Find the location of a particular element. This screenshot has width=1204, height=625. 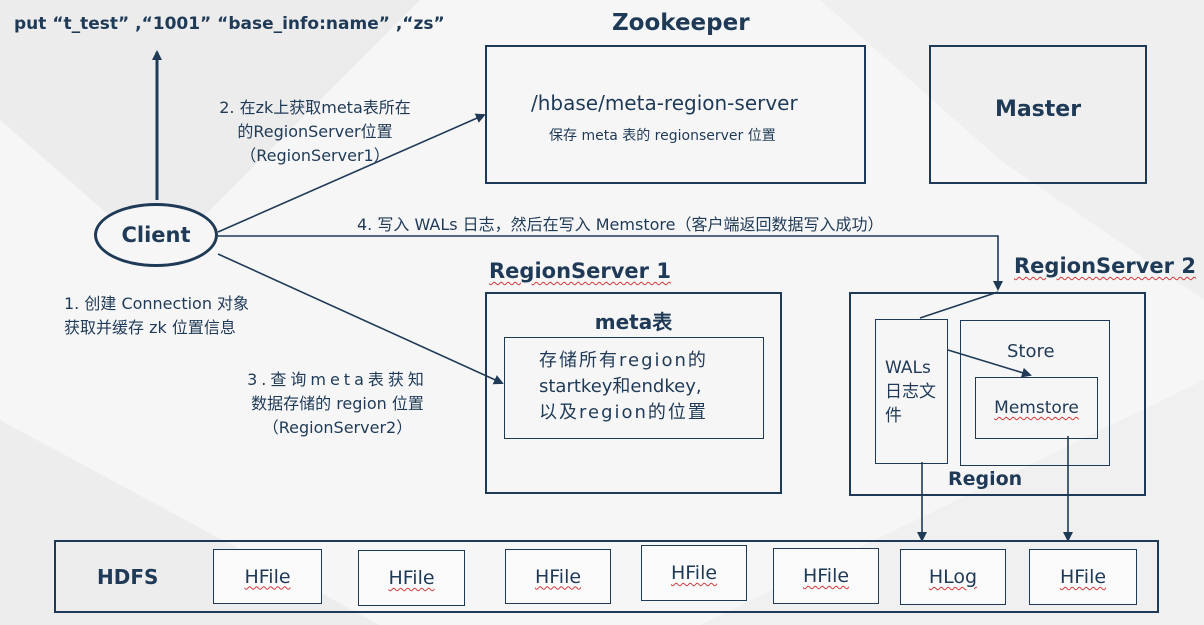

hfile-1: HFile is located at coordinates (267, 576).